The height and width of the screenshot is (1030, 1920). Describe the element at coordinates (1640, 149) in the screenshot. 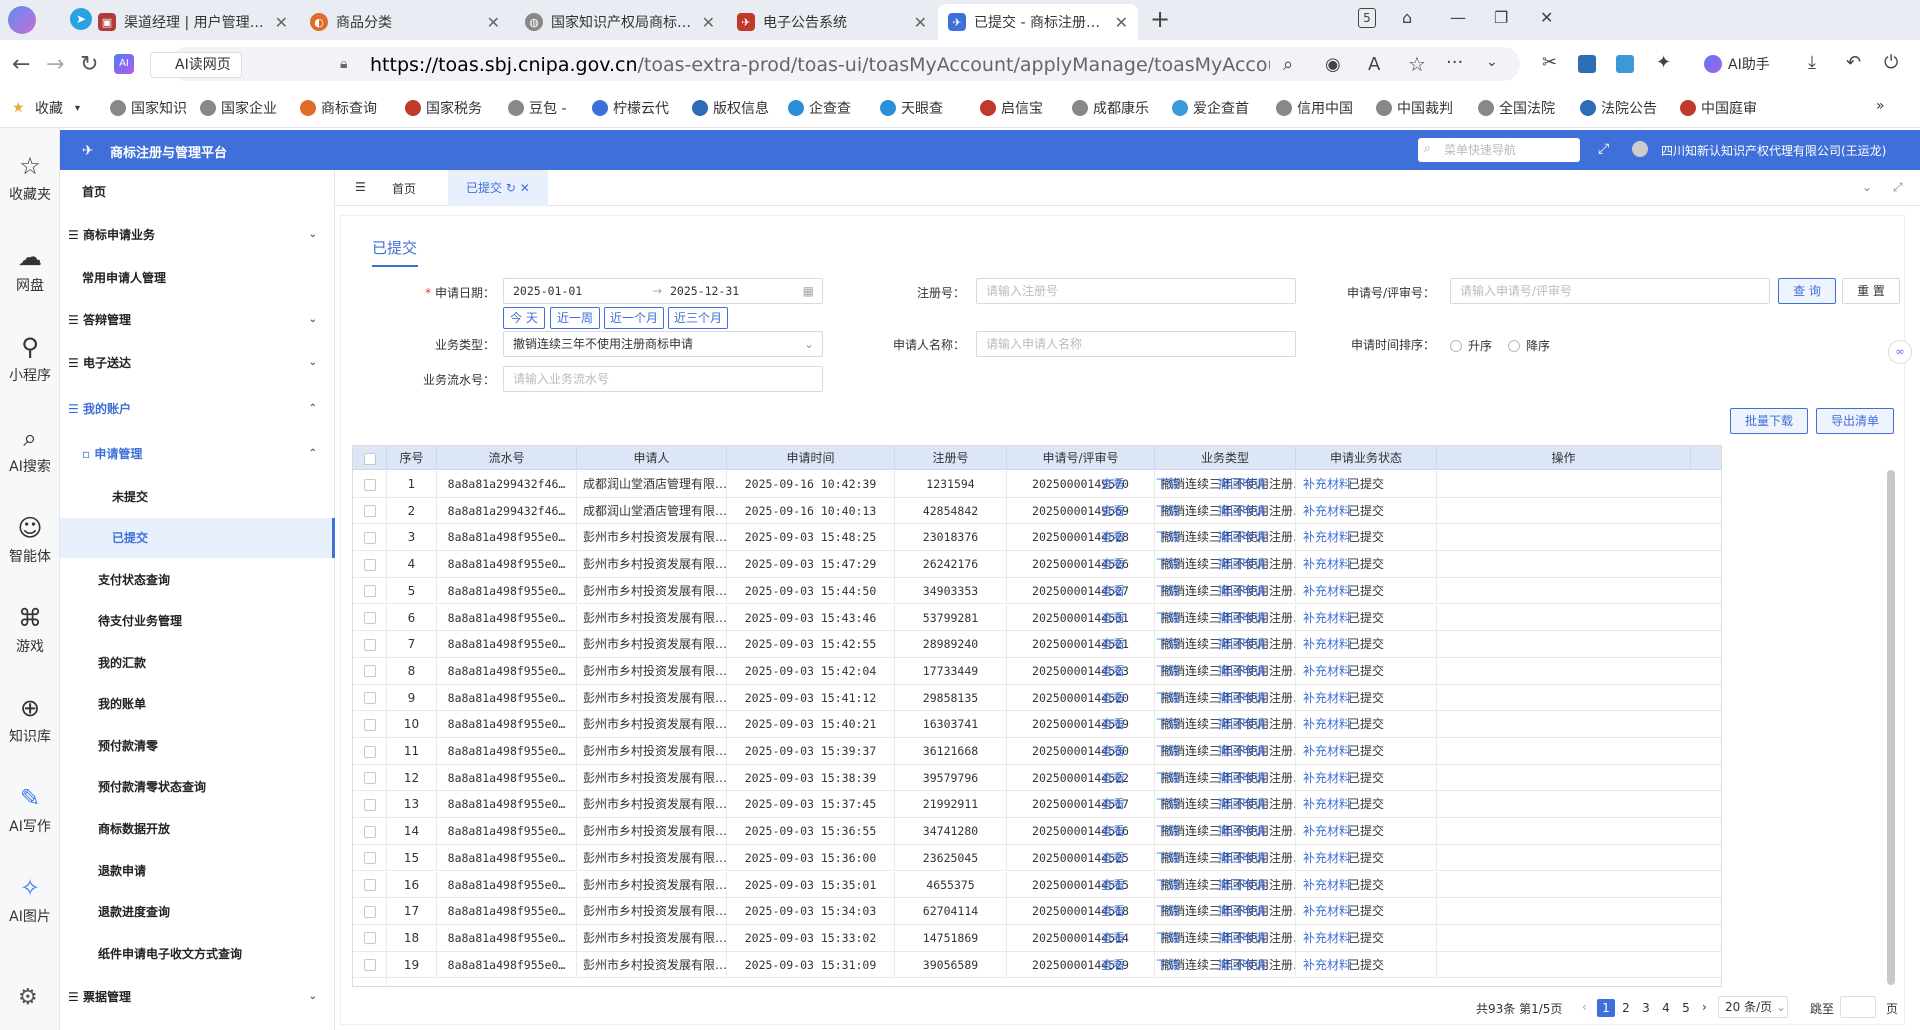

I see `avatar` at that location.